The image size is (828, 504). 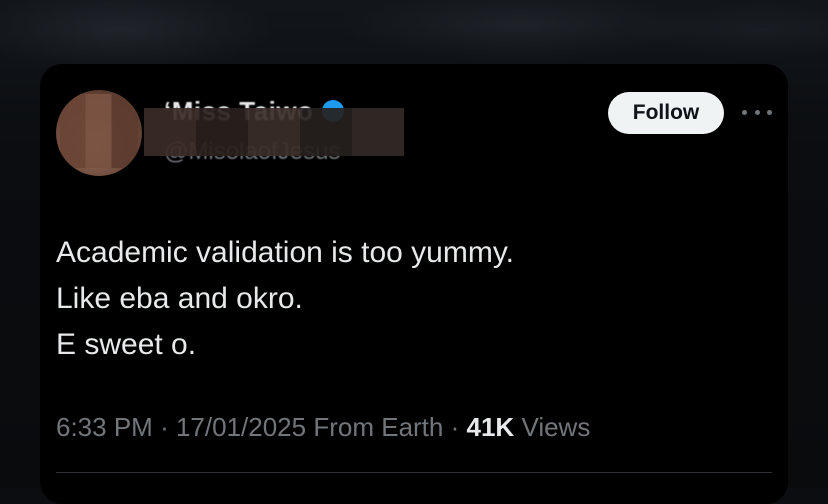 What do you see at coordinates (285, 252) in the screenshot?
I see `tweet-line: Academic validation is too yummy.` at bounding box center [285, 252].